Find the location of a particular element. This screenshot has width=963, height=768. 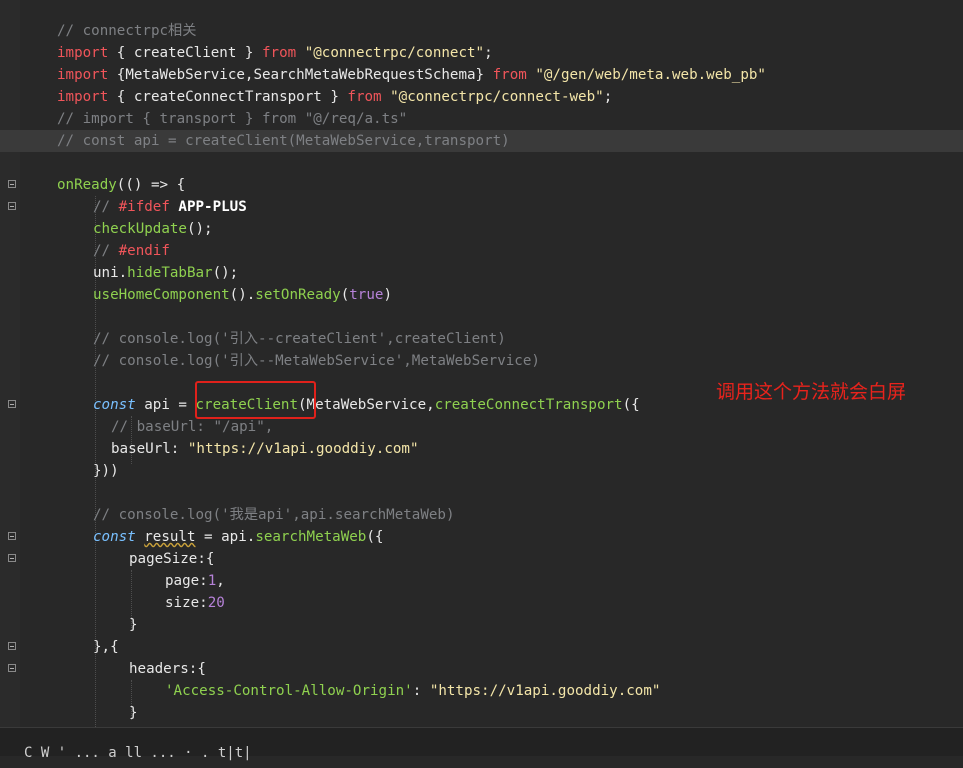

preprocessor-target: APP-PLUS is located at coordinates (208, 207).